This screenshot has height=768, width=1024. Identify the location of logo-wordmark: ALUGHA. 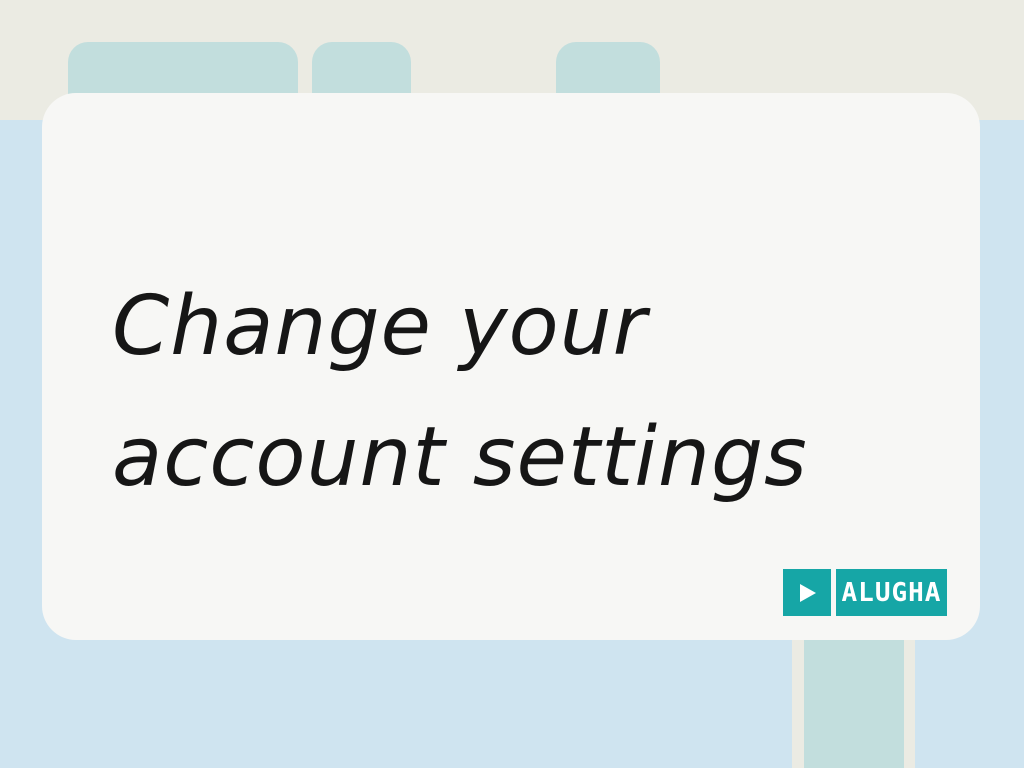
(891, 592).